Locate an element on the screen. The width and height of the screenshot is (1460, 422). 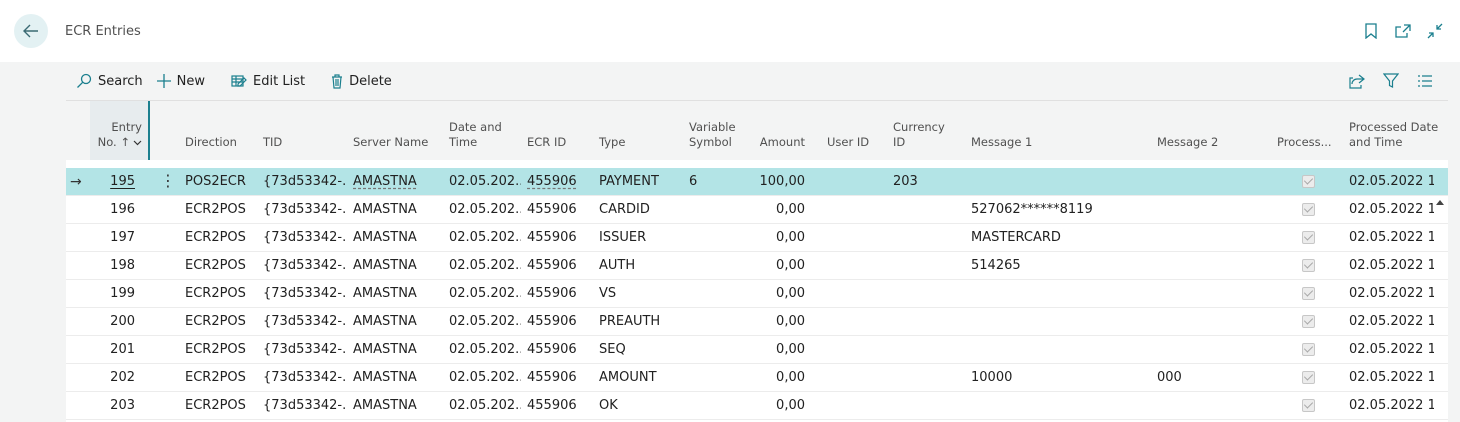
column-header-type: Type is located at coordinates (612, 142).